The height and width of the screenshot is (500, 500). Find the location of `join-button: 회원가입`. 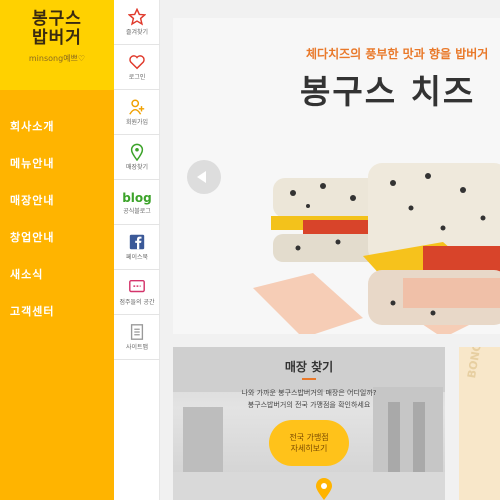

join-button: 회원가입 is located at coordinates (137, 112).